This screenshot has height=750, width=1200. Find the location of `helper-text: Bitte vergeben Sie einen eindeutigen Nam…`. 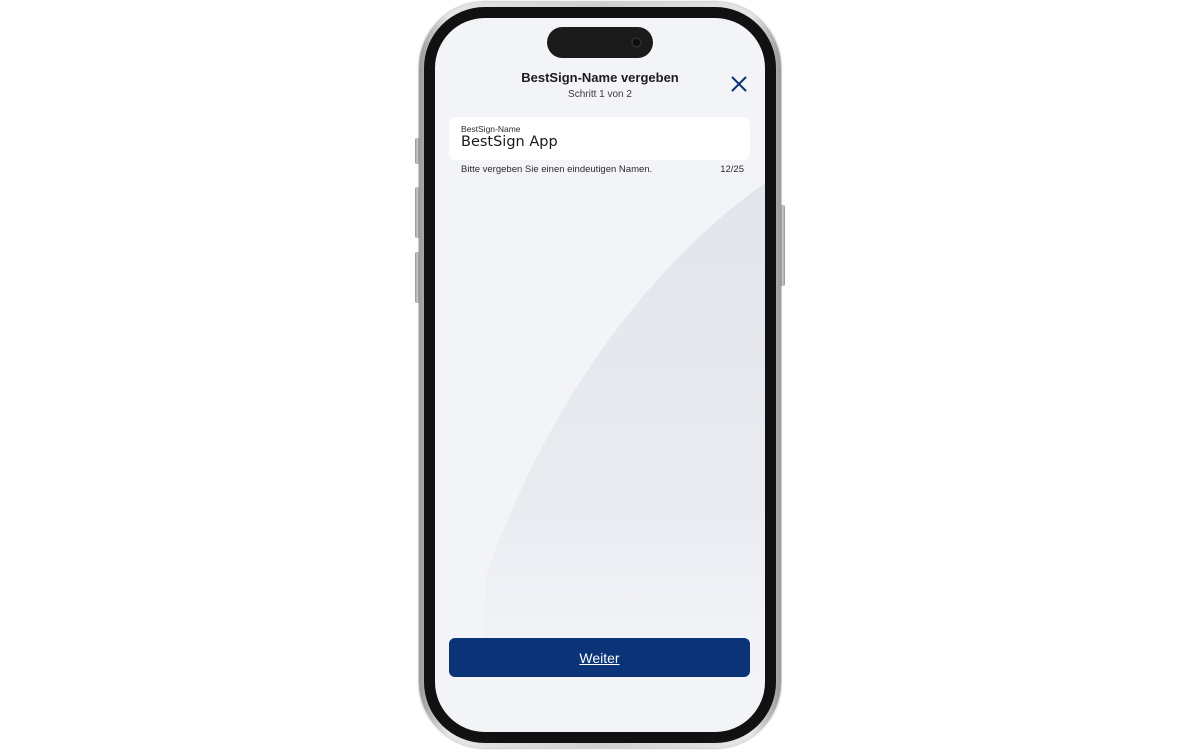

helper-text: Bitte vergeben Sie einen eindeutigen Nam… is located at coordinates (557, 169).